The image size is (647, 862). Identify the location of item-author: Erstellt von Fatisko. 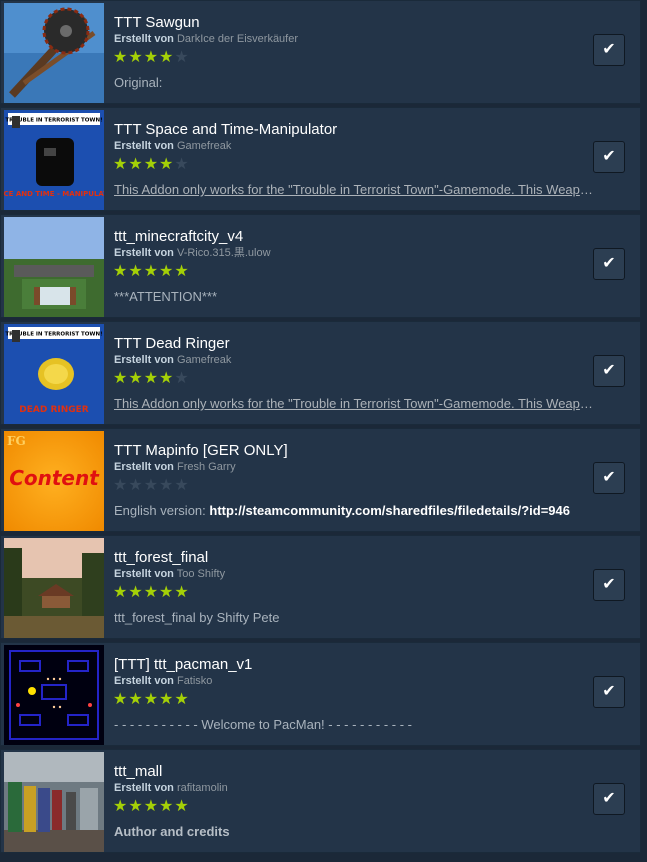
(163, 681).